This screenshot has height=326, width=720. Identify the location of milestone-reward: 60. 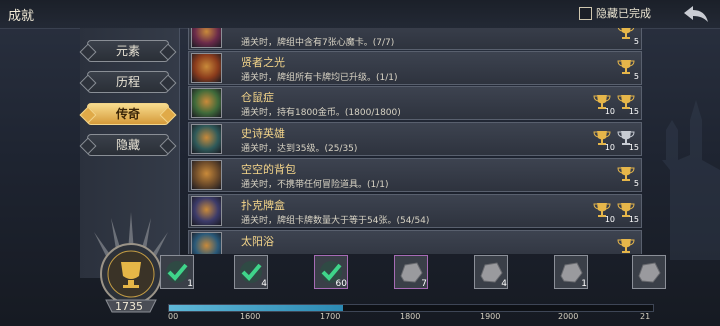
(331, 275).